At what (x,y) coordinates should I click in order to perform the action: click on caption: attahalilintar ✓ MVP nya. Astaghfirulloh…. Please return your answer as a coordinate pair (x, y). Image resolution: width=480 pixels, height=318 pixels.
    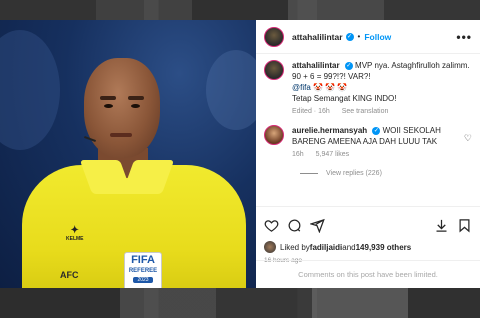
    Looking at the image, I should click on (368, 87).